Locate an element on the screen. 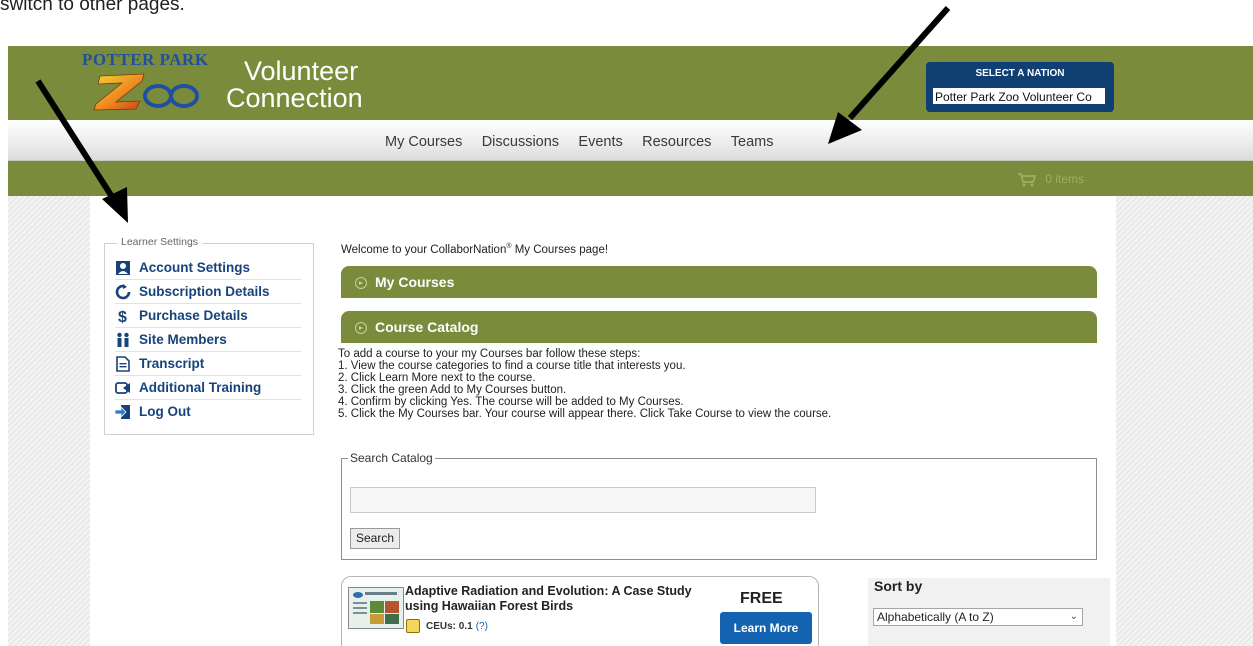 Image resolution: width=1253 pixels, height=646 pixels. nation-select: Potter Park Zoo Volunteer Co is located at coordinates (1019, 96).